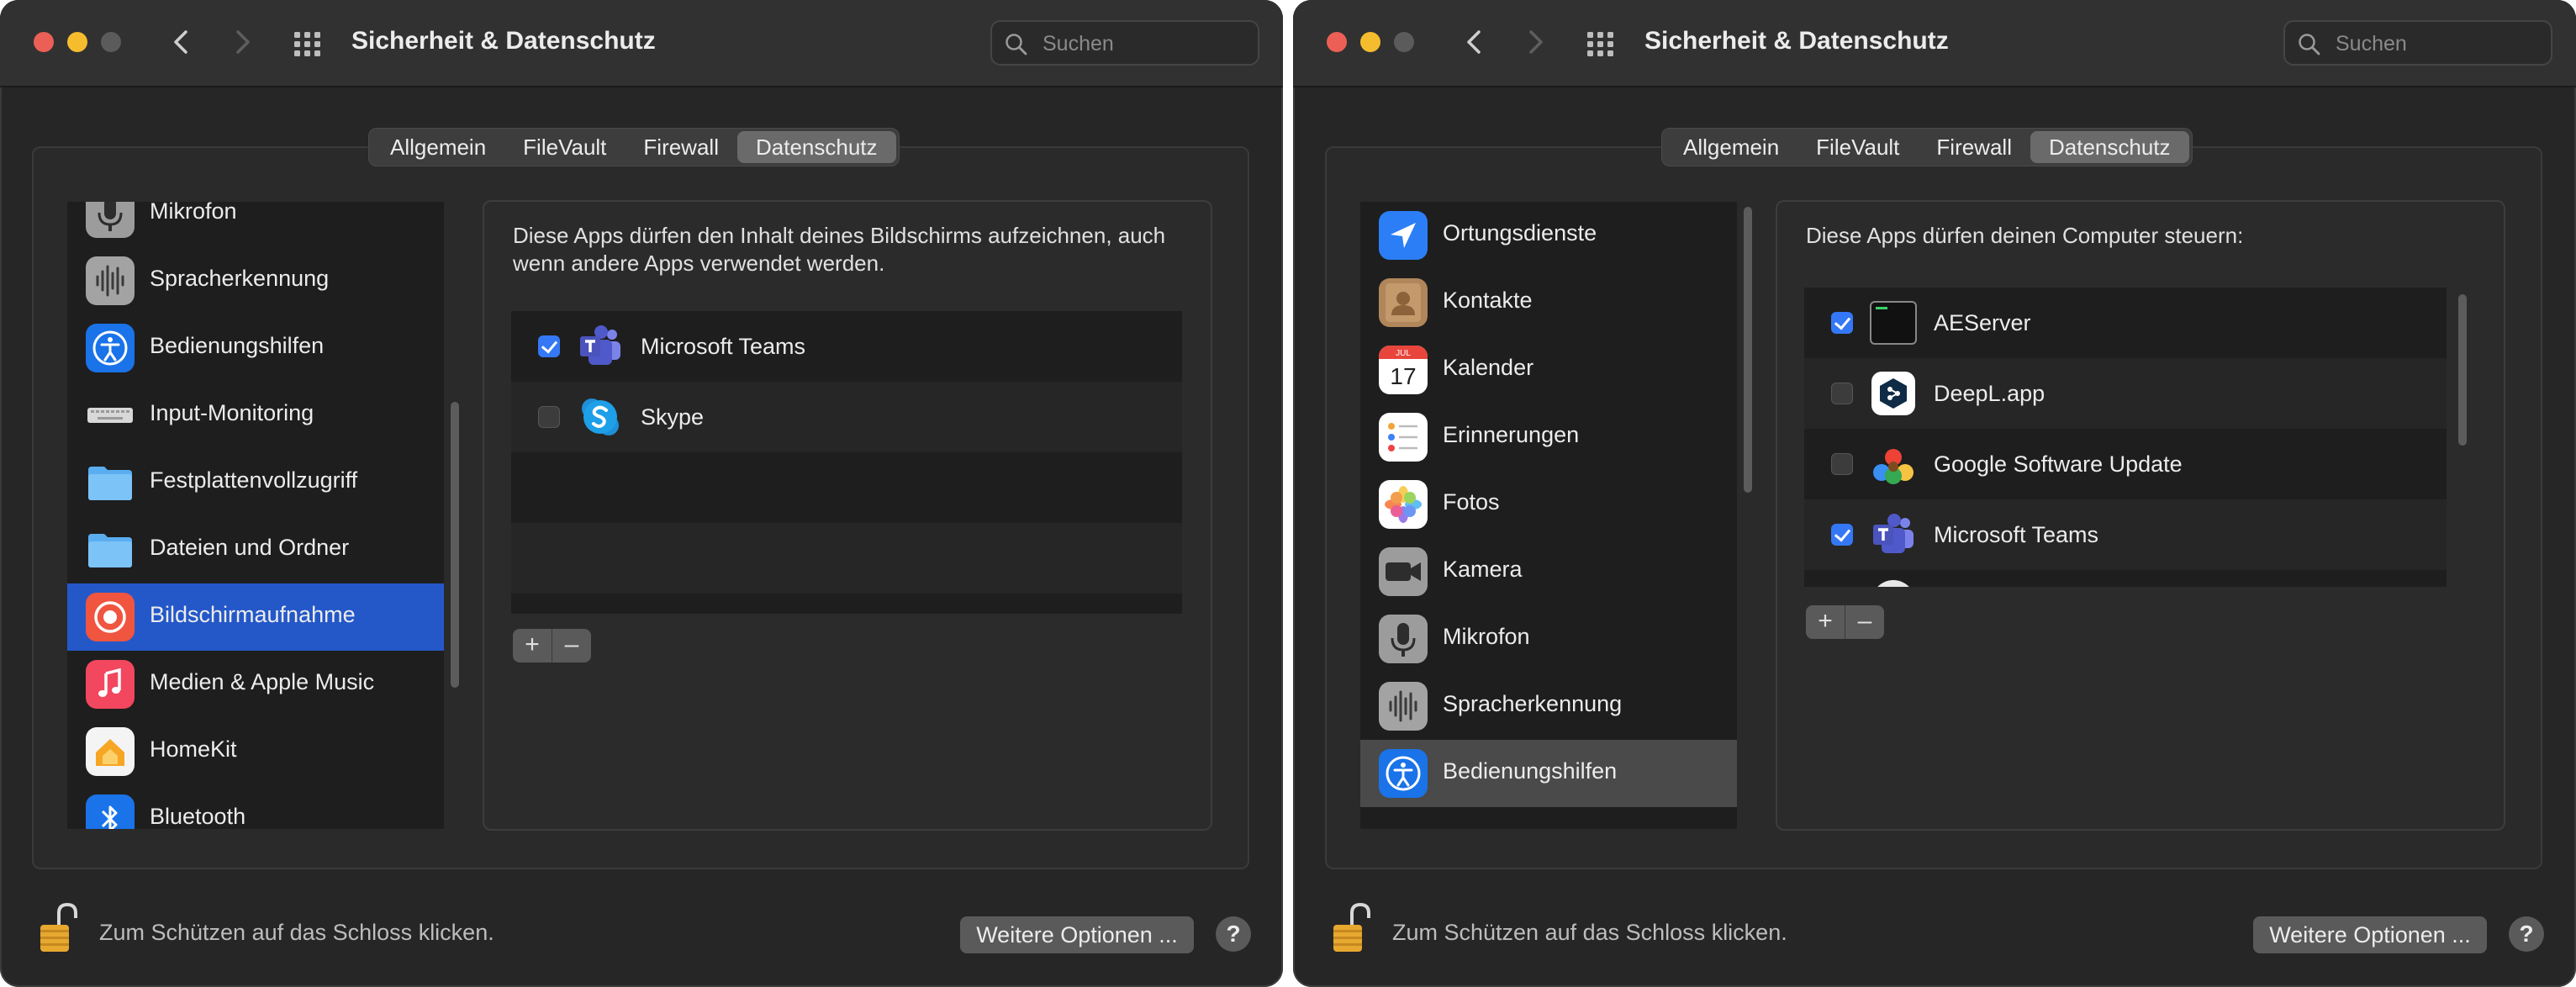 The width and height of the screenshot is (2576, 987). I want to click on sidebar-item-homekit: HomeKit, so click(255, 751).